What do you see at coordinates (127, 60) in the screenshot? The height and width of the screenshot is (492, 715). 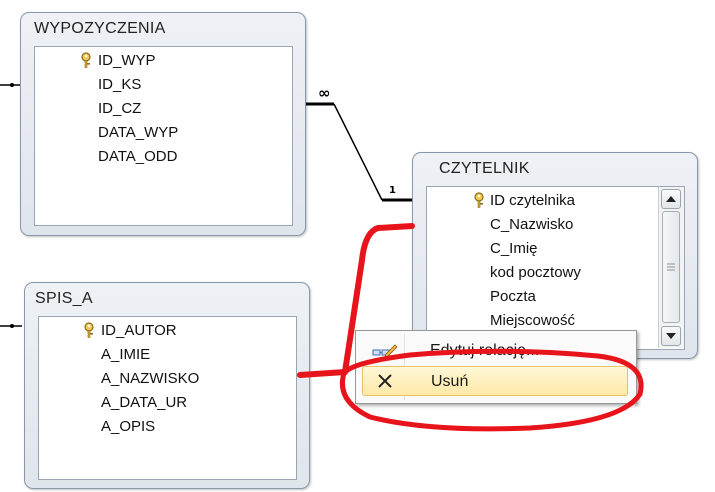 I see `field-id-wyp: ID_WYP` at bounding box center [127, 60].